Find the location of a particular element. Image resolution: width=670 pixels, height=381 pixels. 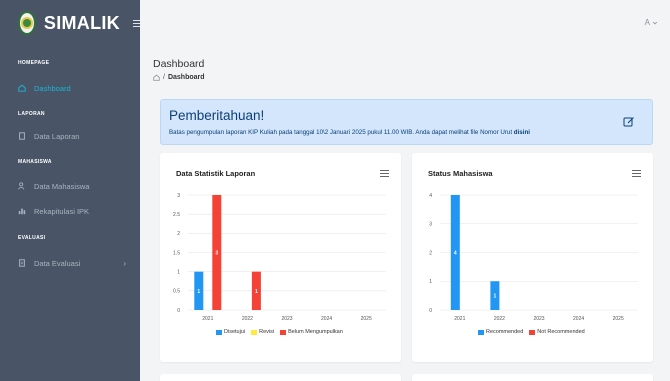

section-title-laporan: LAPORAN is located at coordinates (31, 114).